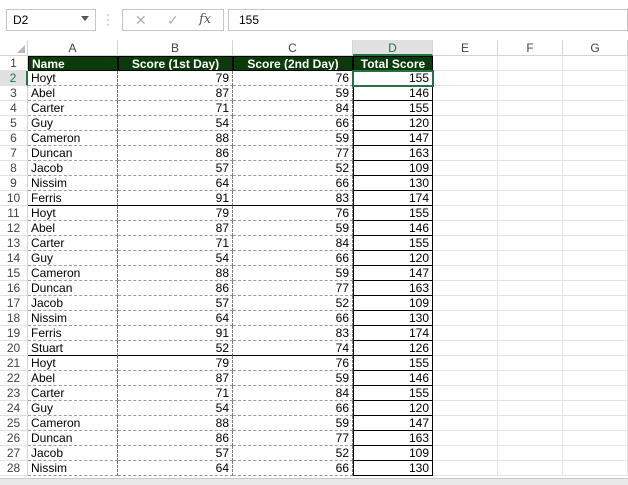  I want to click on name-box: D2, so click(51, 20).